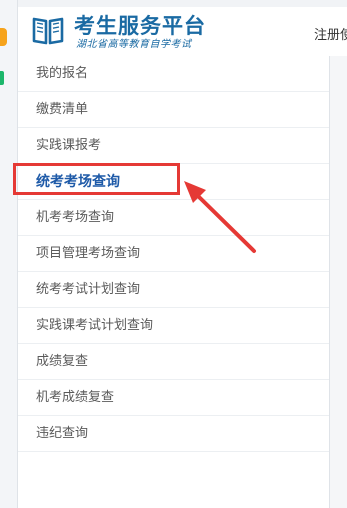 This screenshot has width=347, height=508. Describe the element at coordinates (173, 74) in the screenshot. I see `sidebar-item-my-registration: 我的报名` at that location.